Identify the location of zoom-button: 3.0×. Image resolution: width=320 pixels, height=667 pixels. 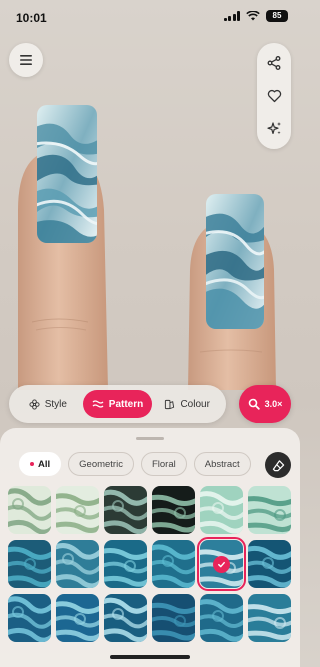
(265, 404).